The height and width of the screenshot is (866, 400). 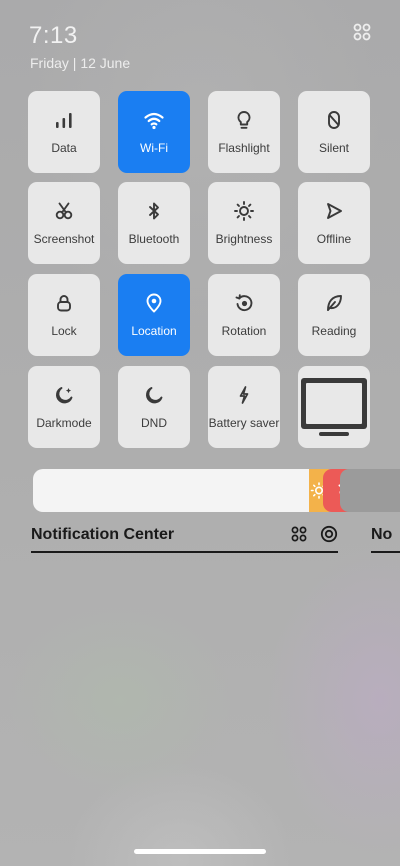 I want to click on next-tab-underline, so click(x=385, y=552).